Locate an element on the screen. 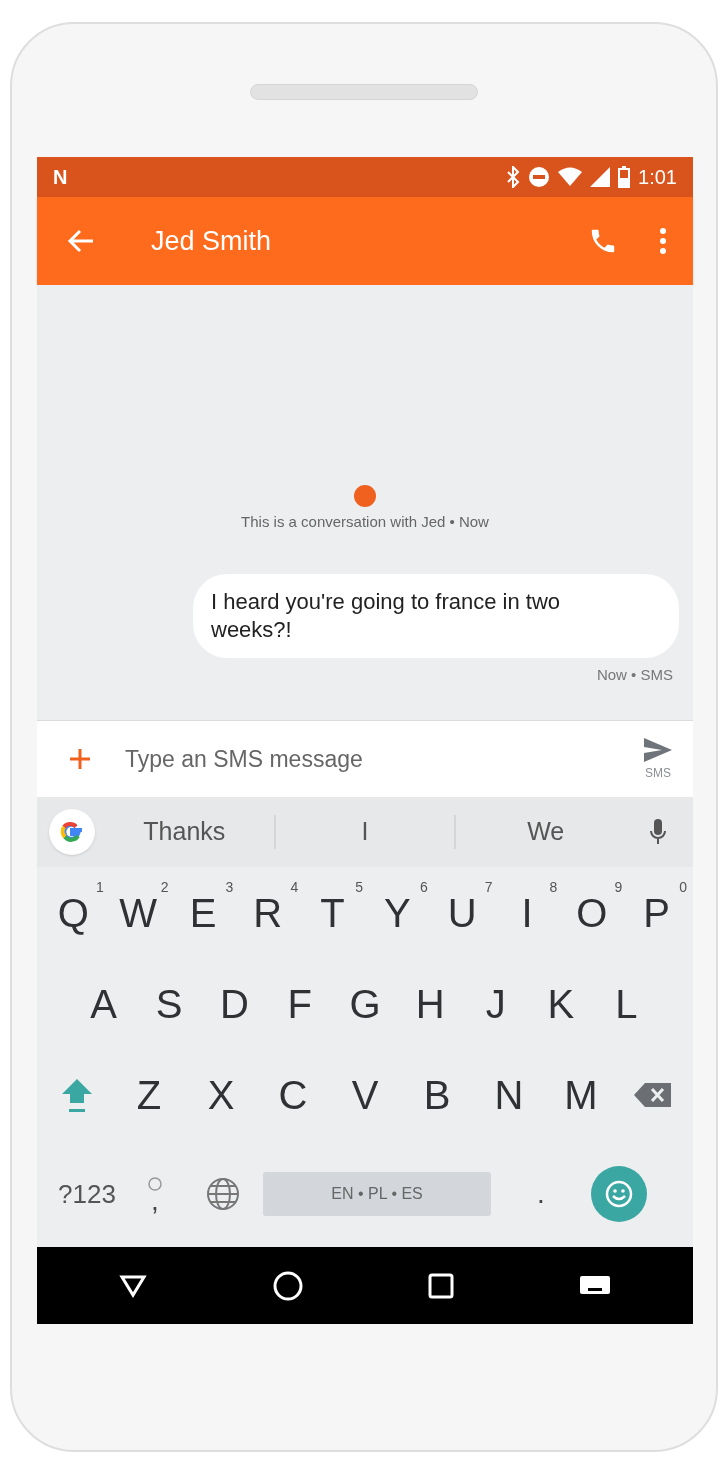 This screenshot has height=1464, width=728. key-hint: 5 is located at coordinates (359, 887).